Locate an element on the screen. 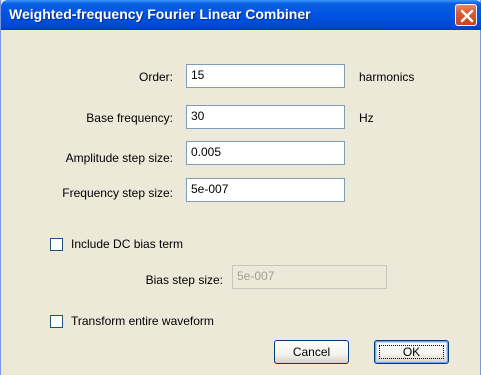  close-button is located at coordinates (466, 15).